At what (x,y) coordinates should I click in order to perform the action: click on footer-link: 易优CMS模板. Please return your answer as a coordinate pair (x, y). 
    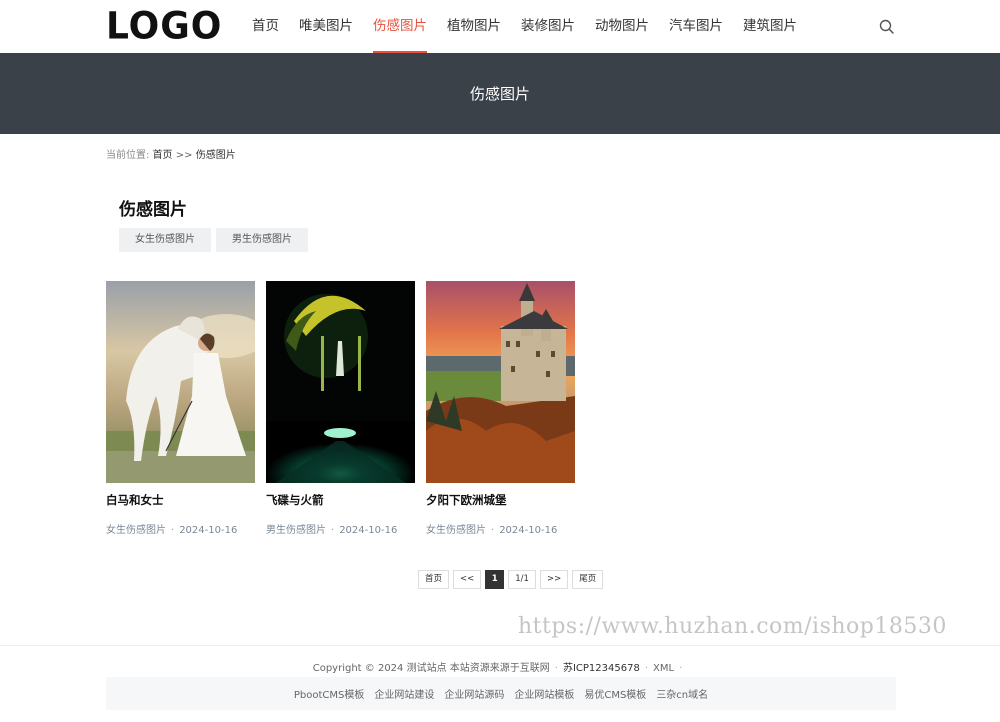
    Looking at the image, I should click on (615, 693).